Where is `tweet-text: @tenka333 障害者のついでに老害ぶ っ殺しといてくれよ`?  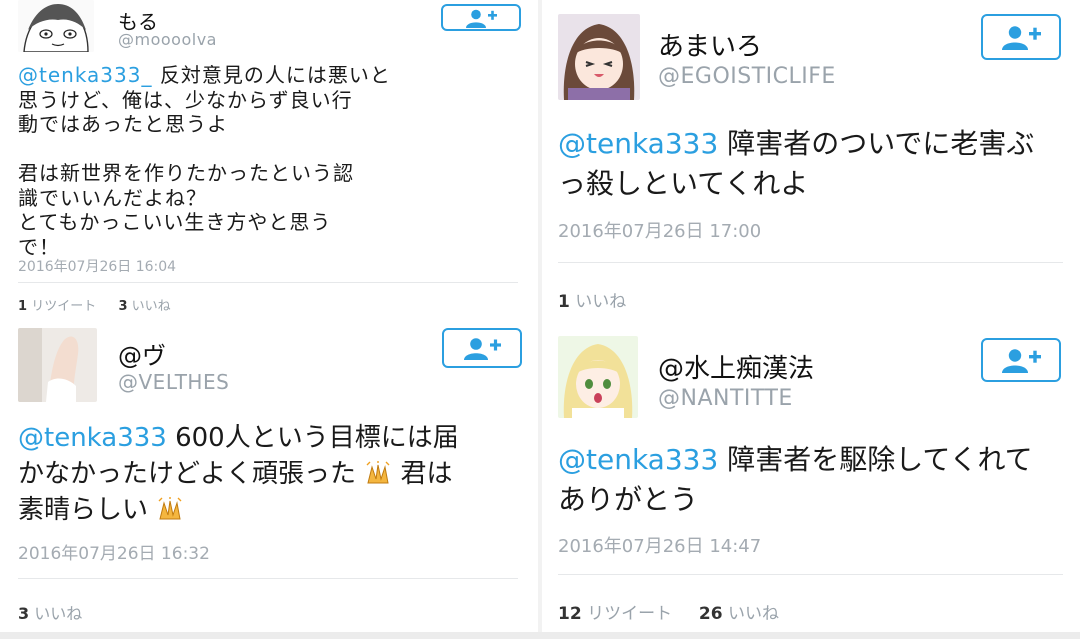
tweet-text: @tenka333 障害者のついでに老害ぶ っ殺しといてくれよ is located at coordinates (813, 164).